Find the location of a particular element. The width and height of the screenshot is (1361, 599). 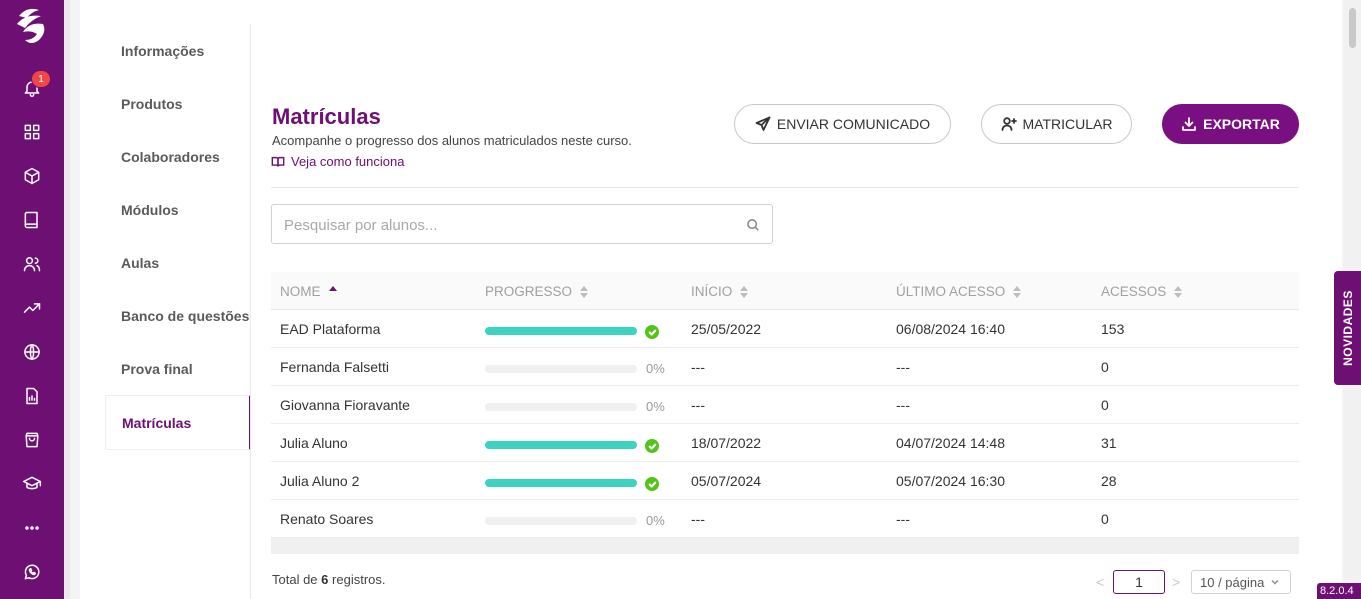

table-row: Renato Soares 0% --- --- 0 is located at coordinates (785, 519).